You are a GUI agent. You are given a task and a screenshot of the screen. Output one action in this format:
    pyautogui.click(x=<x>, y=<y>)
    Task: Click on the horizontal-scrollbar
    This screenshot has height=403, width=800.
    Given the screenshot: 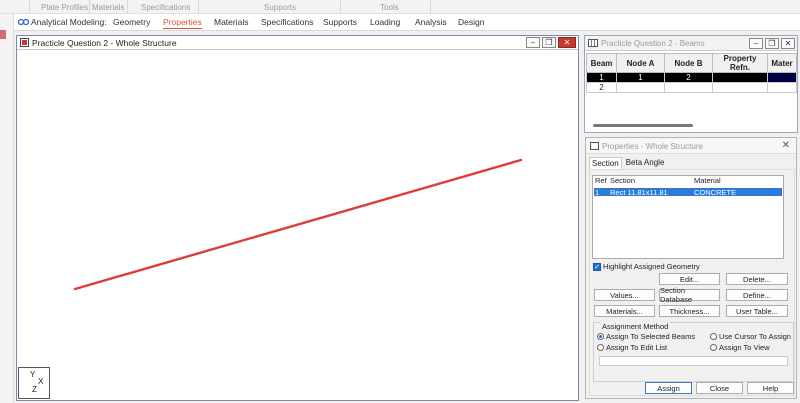 What is the action you would take?
    pyautogui.click(x=643, y=125)
    